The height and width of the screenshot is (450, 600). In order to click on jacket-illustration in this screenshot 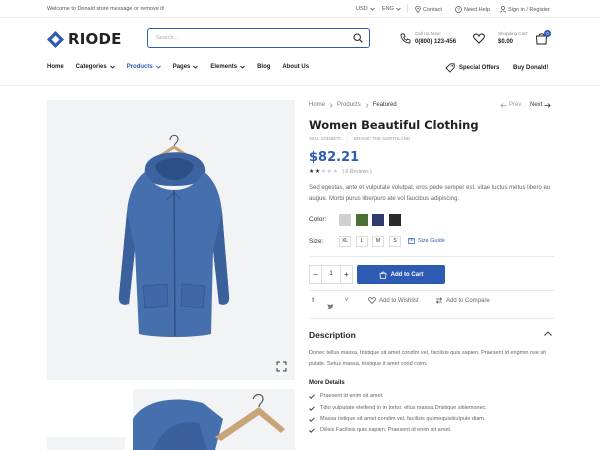, I will do `click(174, 235)`.